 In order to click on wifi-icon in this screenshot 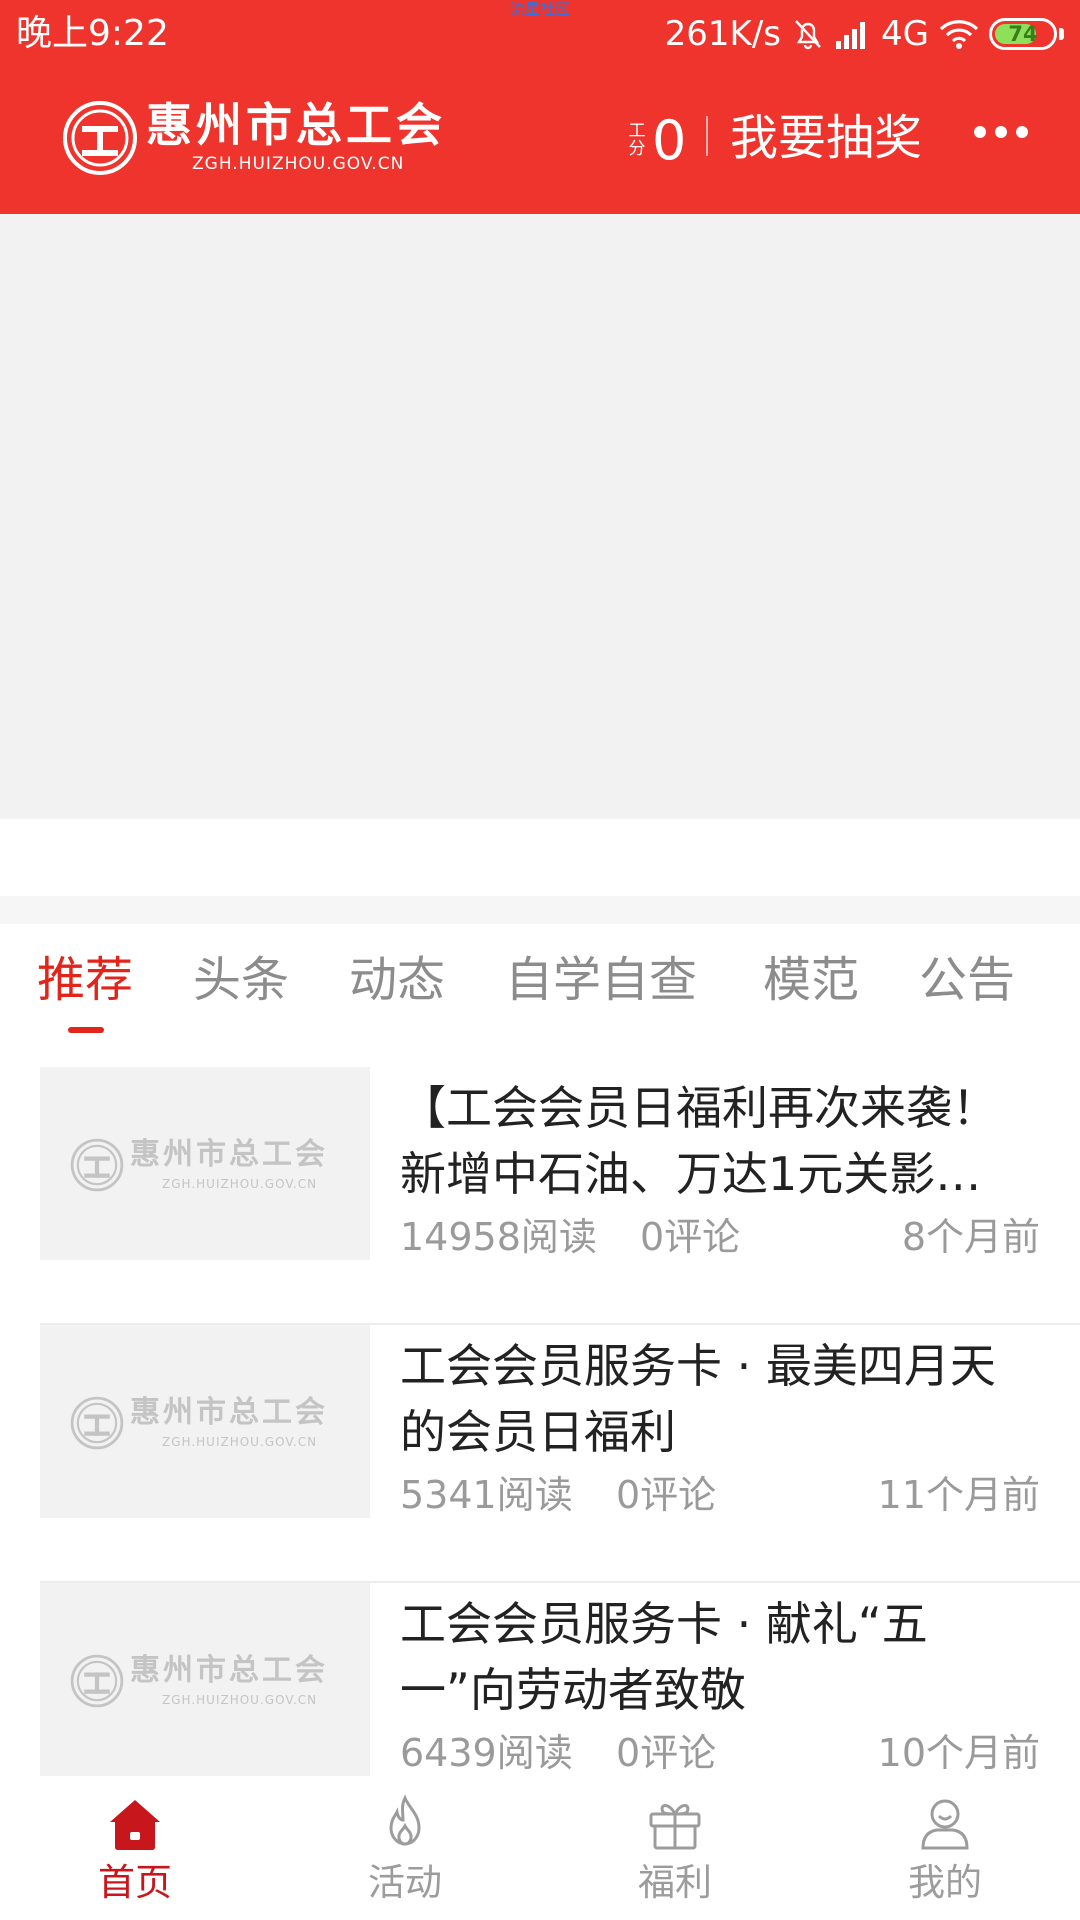, I will do `click(959, 34)`.